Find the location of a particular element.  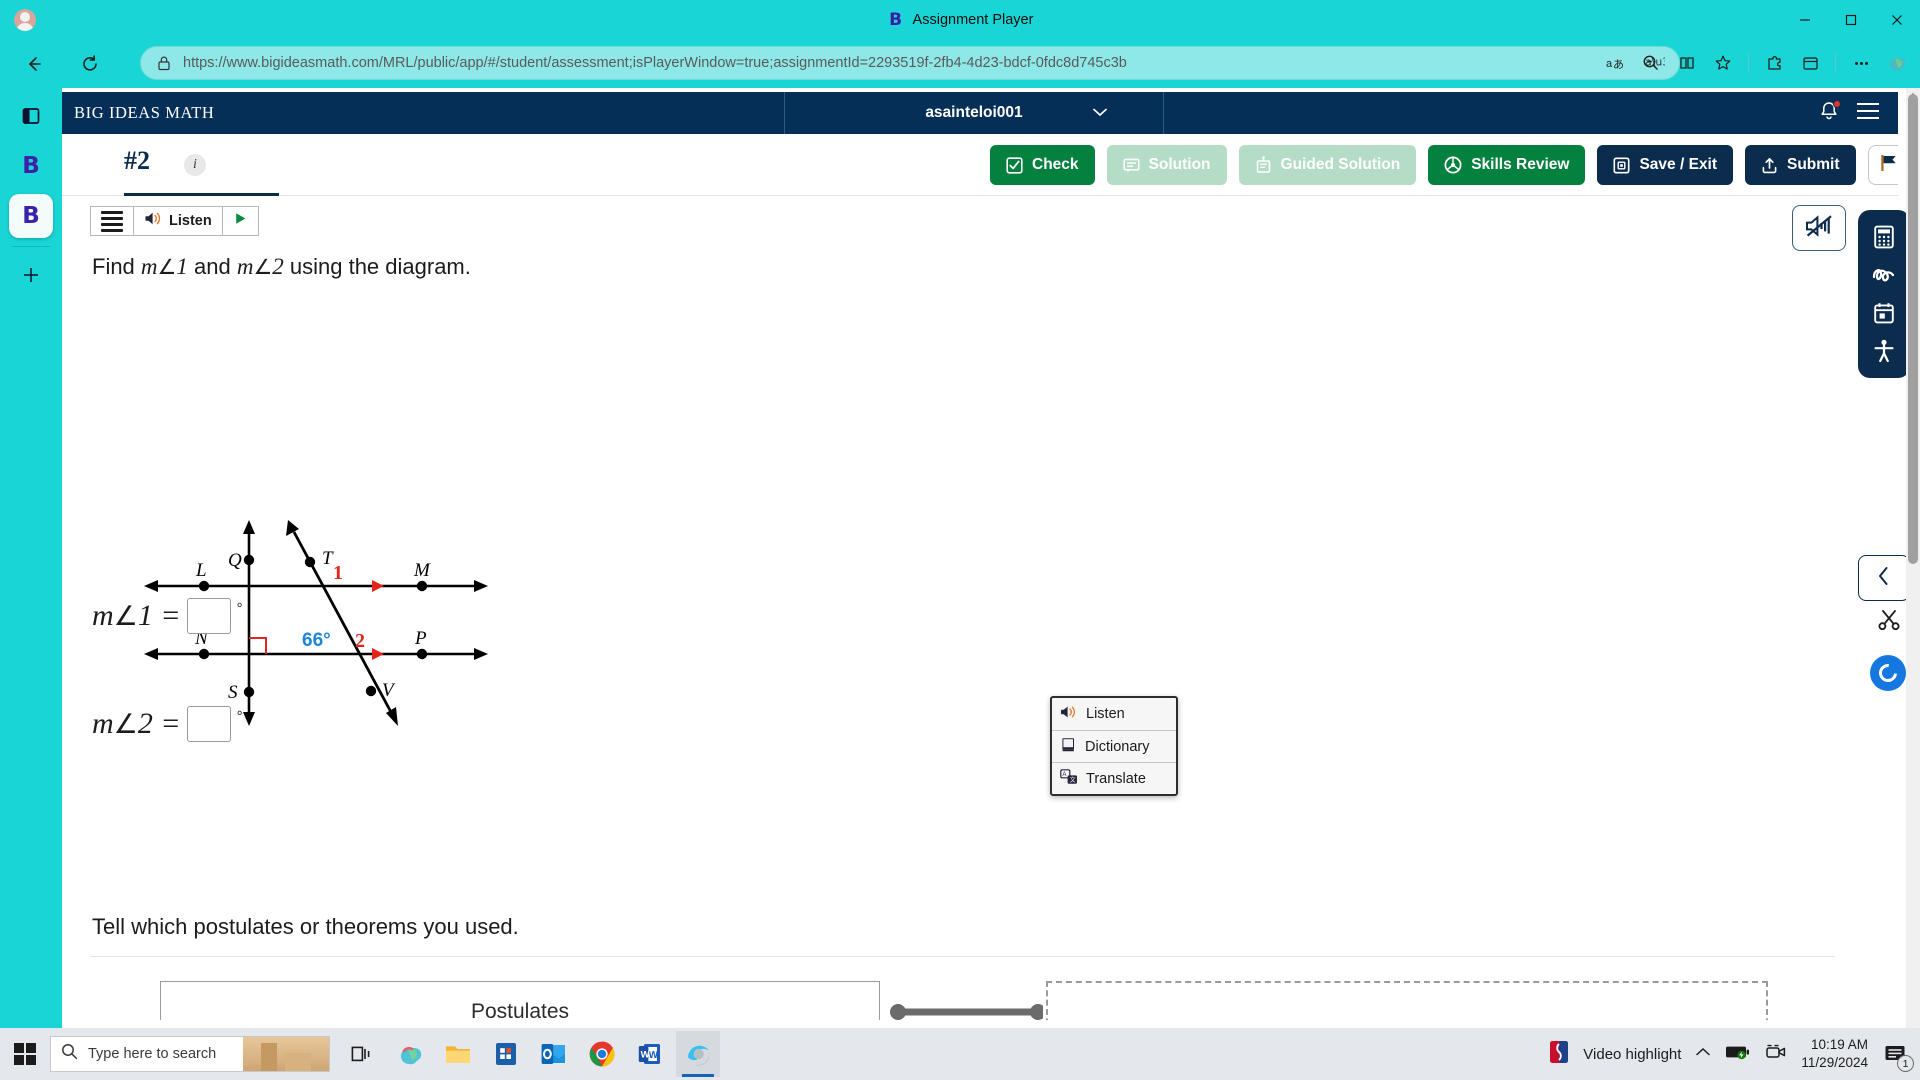

listen-menu-button is located at coordinates (112, 221).